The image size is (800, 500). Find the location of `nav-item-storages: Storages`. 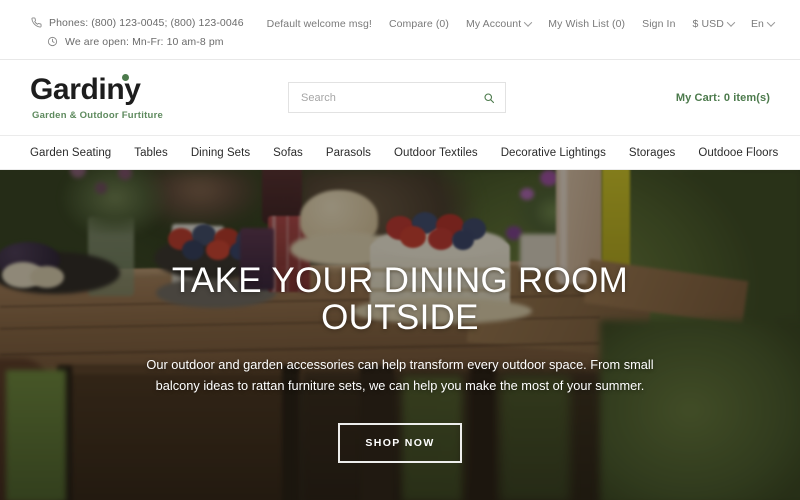

nav-item-storages: Storages is located at coordinates (652, 153).